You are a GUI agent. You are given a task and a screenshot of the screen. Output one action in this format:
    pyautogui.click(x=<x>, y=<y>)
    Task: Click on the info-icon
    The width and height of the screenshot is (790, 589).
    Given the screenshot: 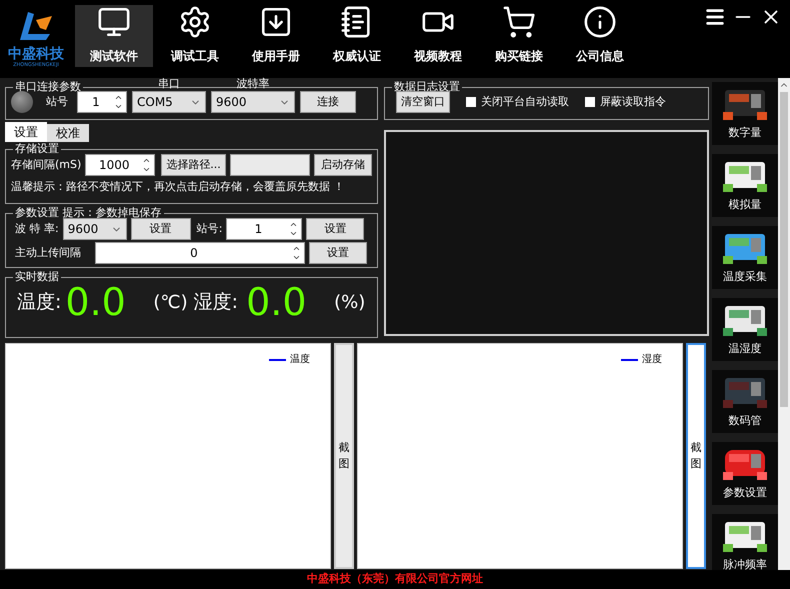 What is the action you would take?
    pyautogui.click(x=600, y=22)
    